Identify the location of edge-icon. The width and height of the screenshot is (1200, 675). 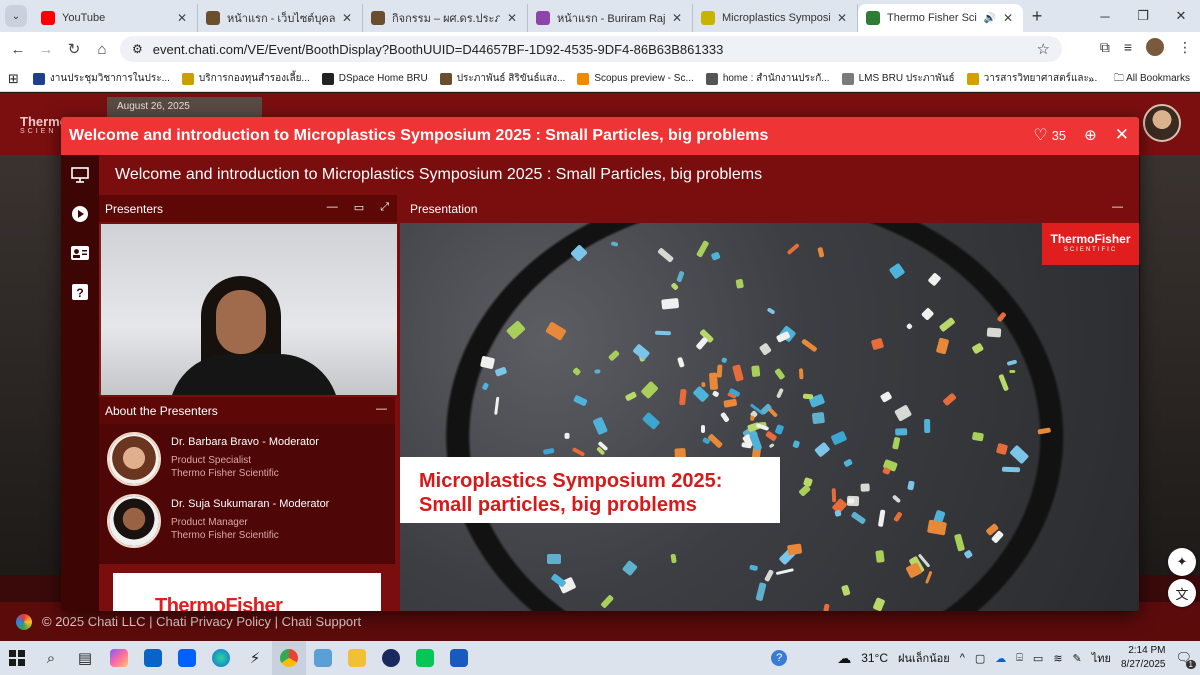
(221, 658).